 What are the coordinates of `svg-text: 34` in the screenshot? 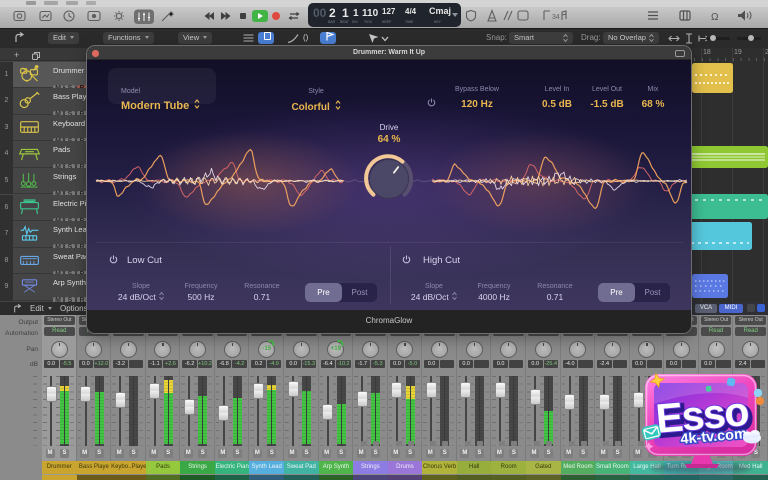 It's located at (556, 17).